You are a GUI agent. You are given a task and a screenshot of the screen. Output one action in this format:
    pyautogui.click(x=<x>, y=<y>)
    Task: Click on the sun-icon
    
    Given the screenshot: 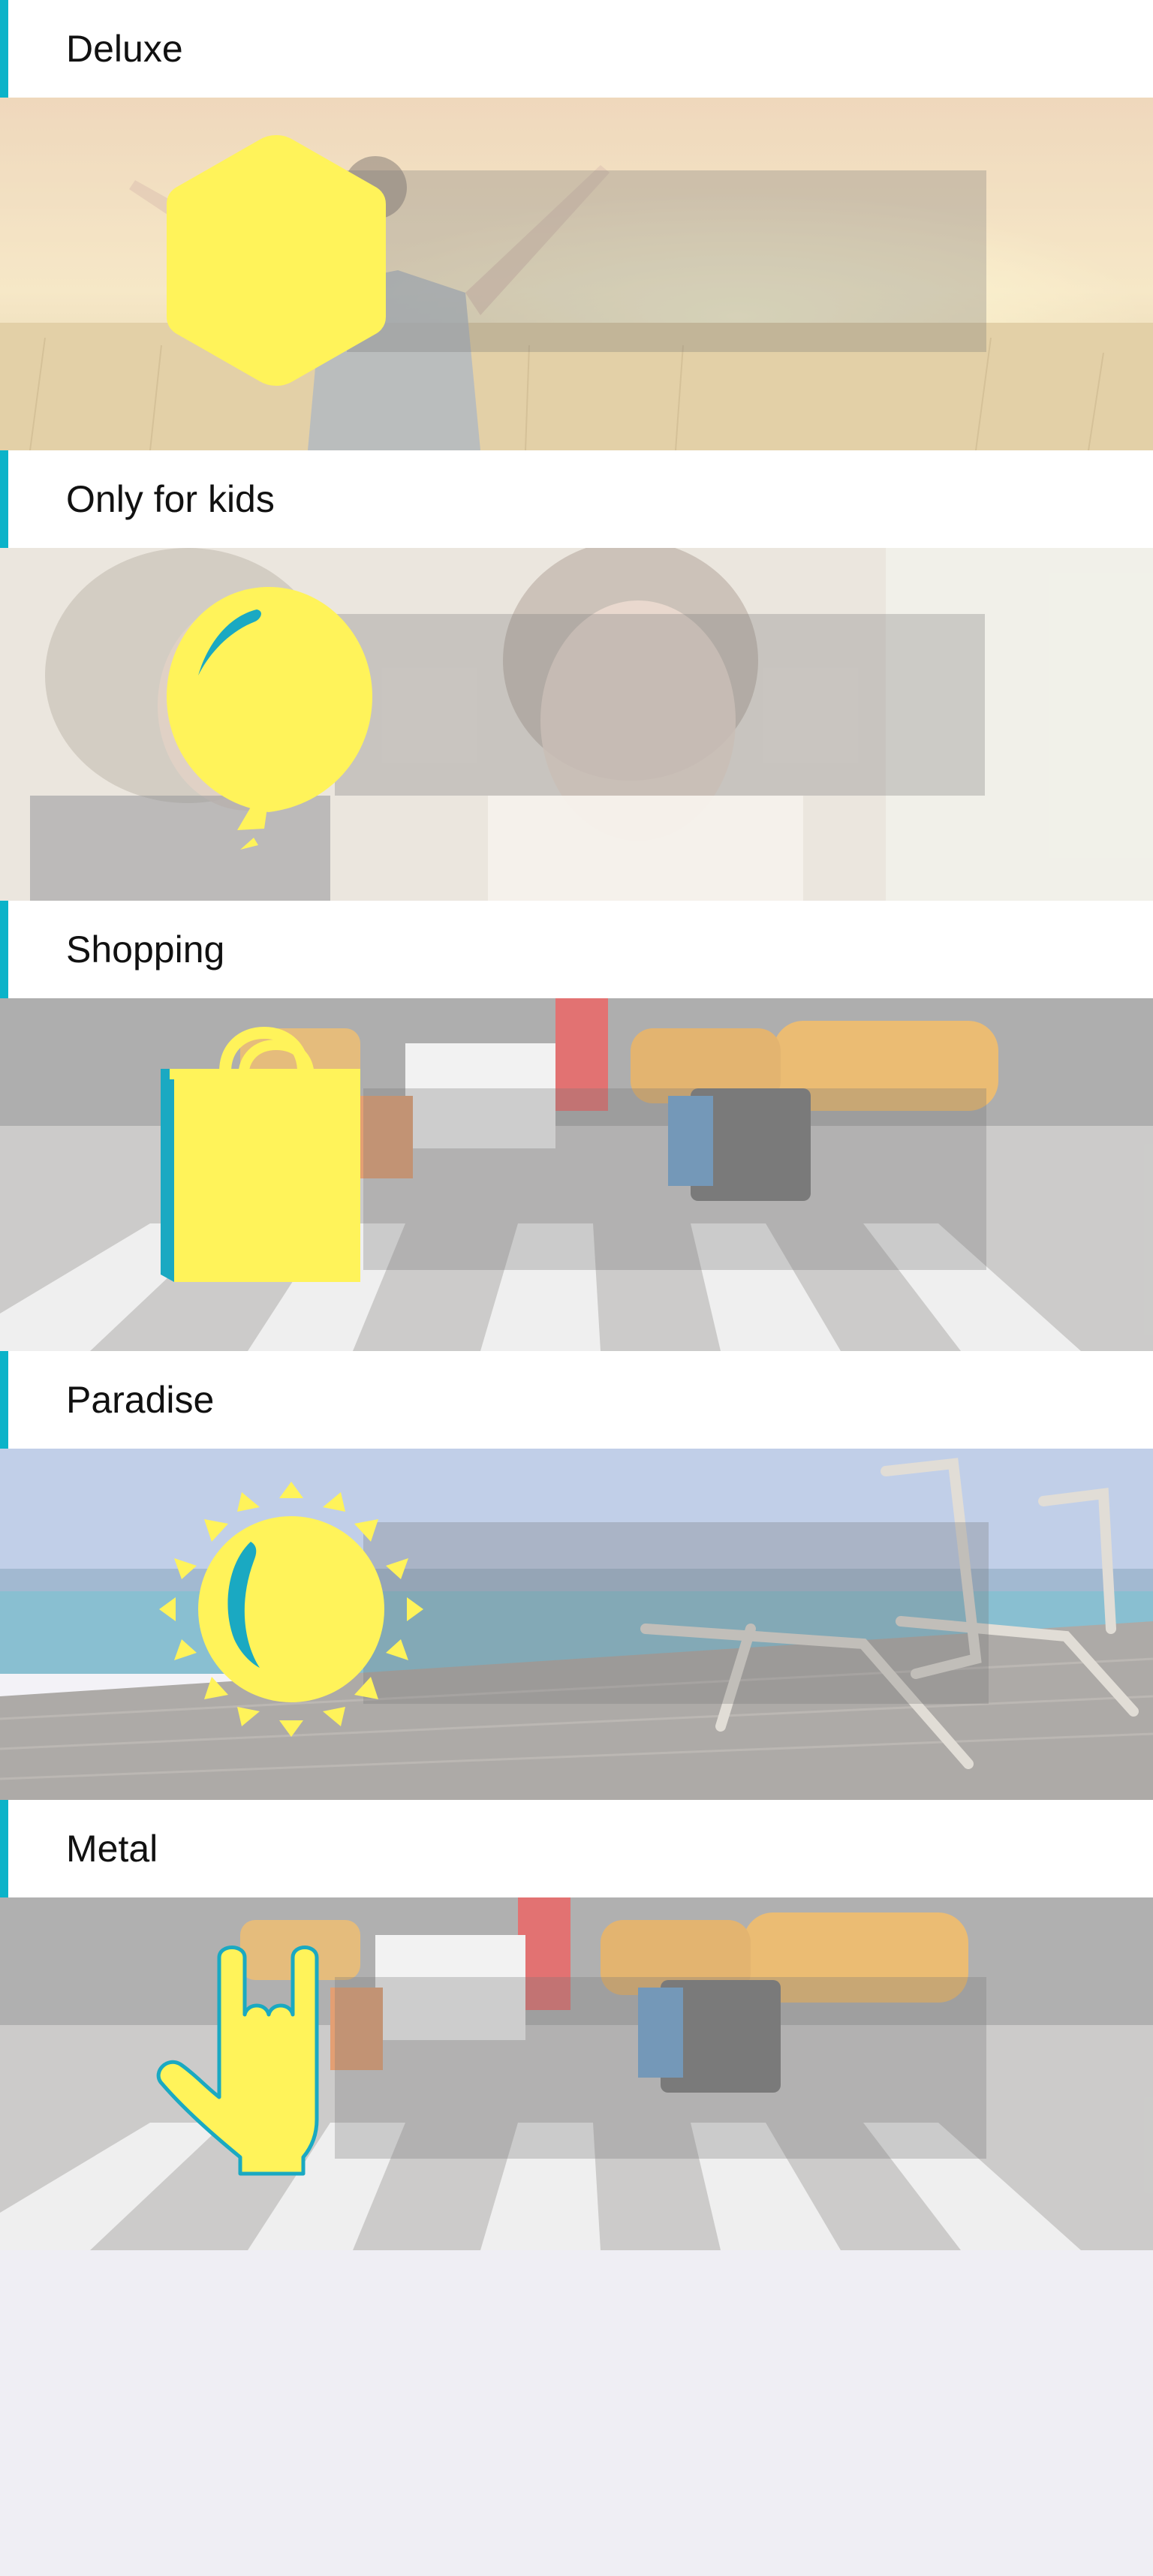 What is the action you would take?
    pyautogui.click(x=291, y=1610)
    